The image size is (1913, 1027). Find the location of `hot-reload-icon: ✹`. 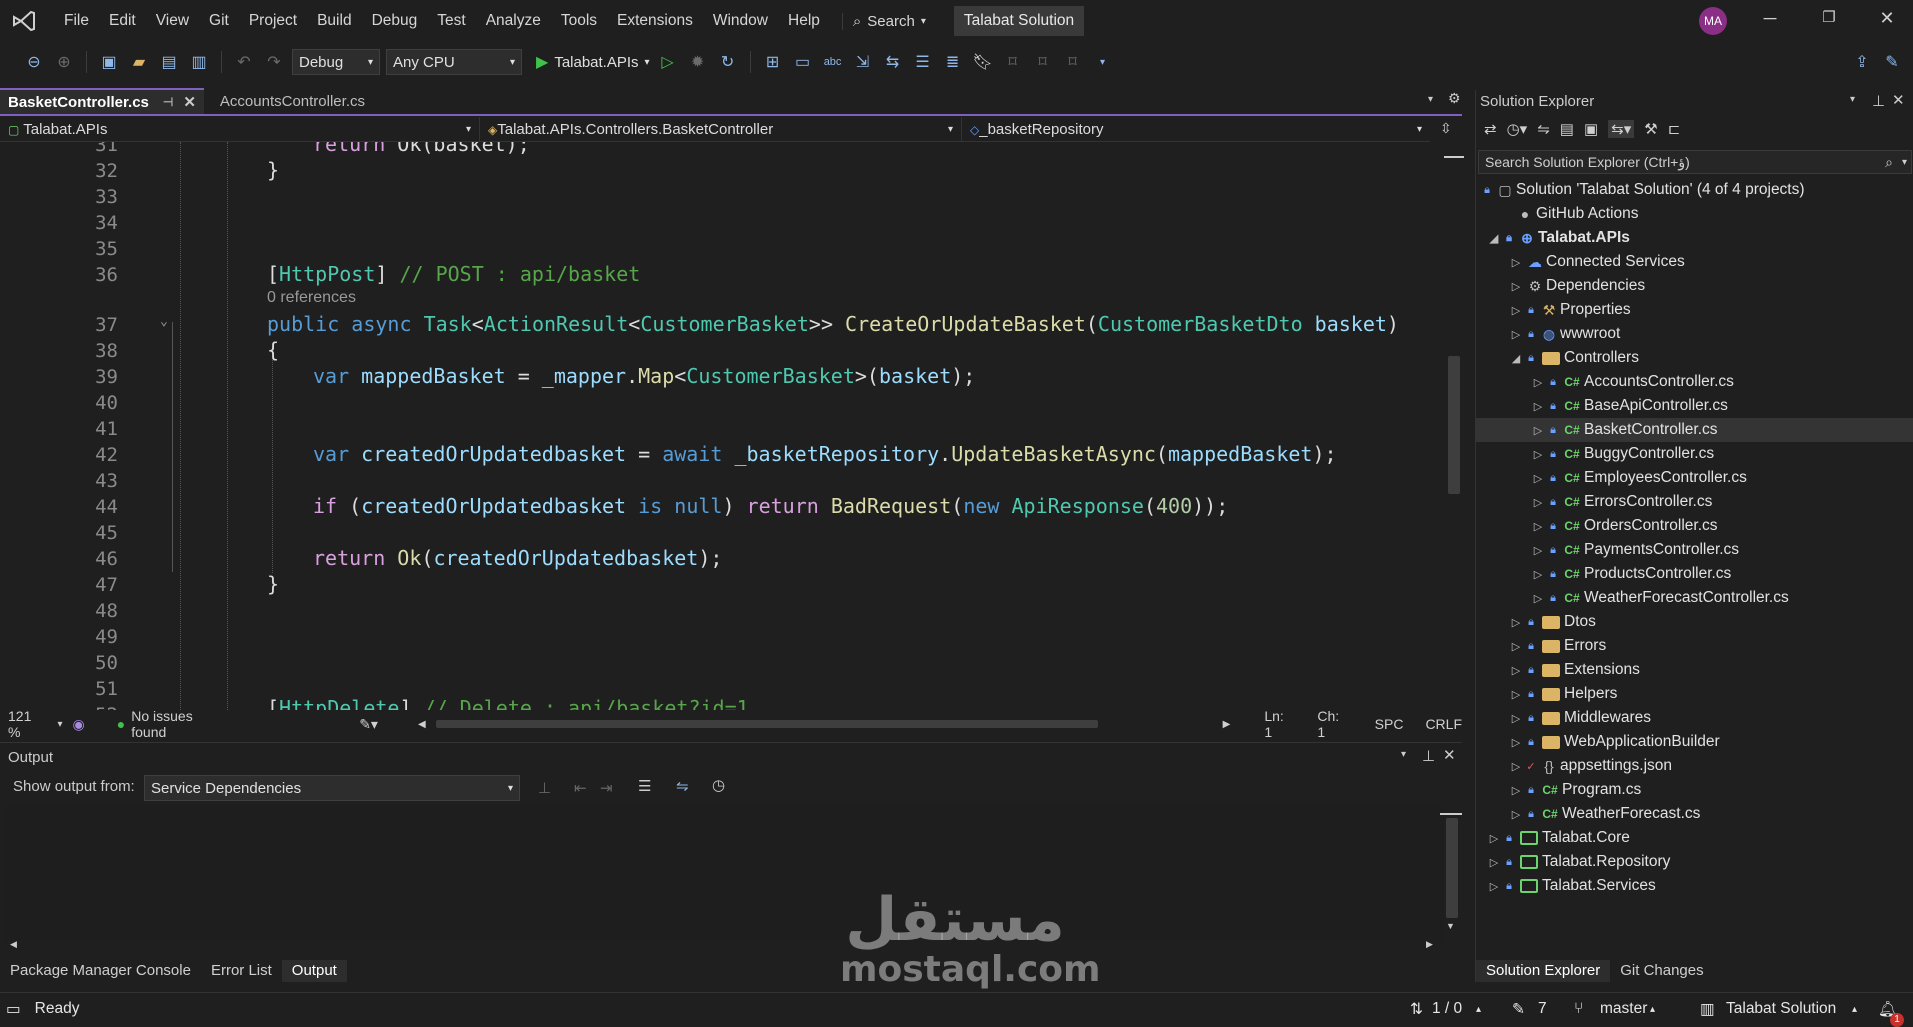

hot-reload-icon: ✹ is located at coordinates (698, 62).